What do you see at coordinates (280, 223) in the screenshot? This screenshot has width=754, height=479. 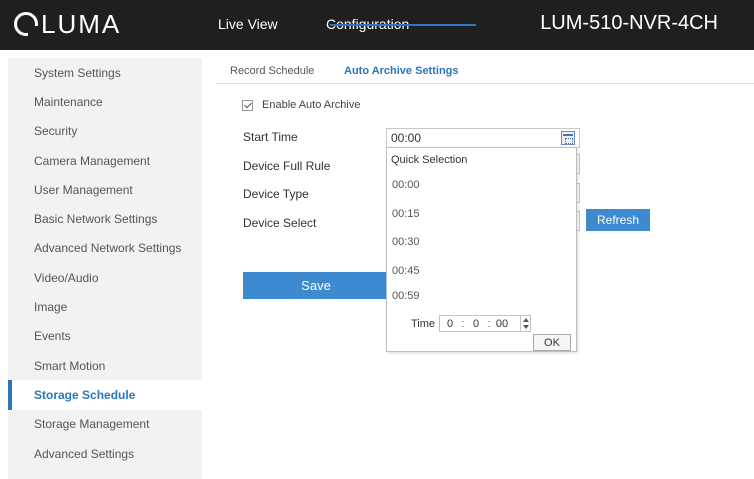 I see `device-select-label: Device Select` at bounding box center [280, 223].